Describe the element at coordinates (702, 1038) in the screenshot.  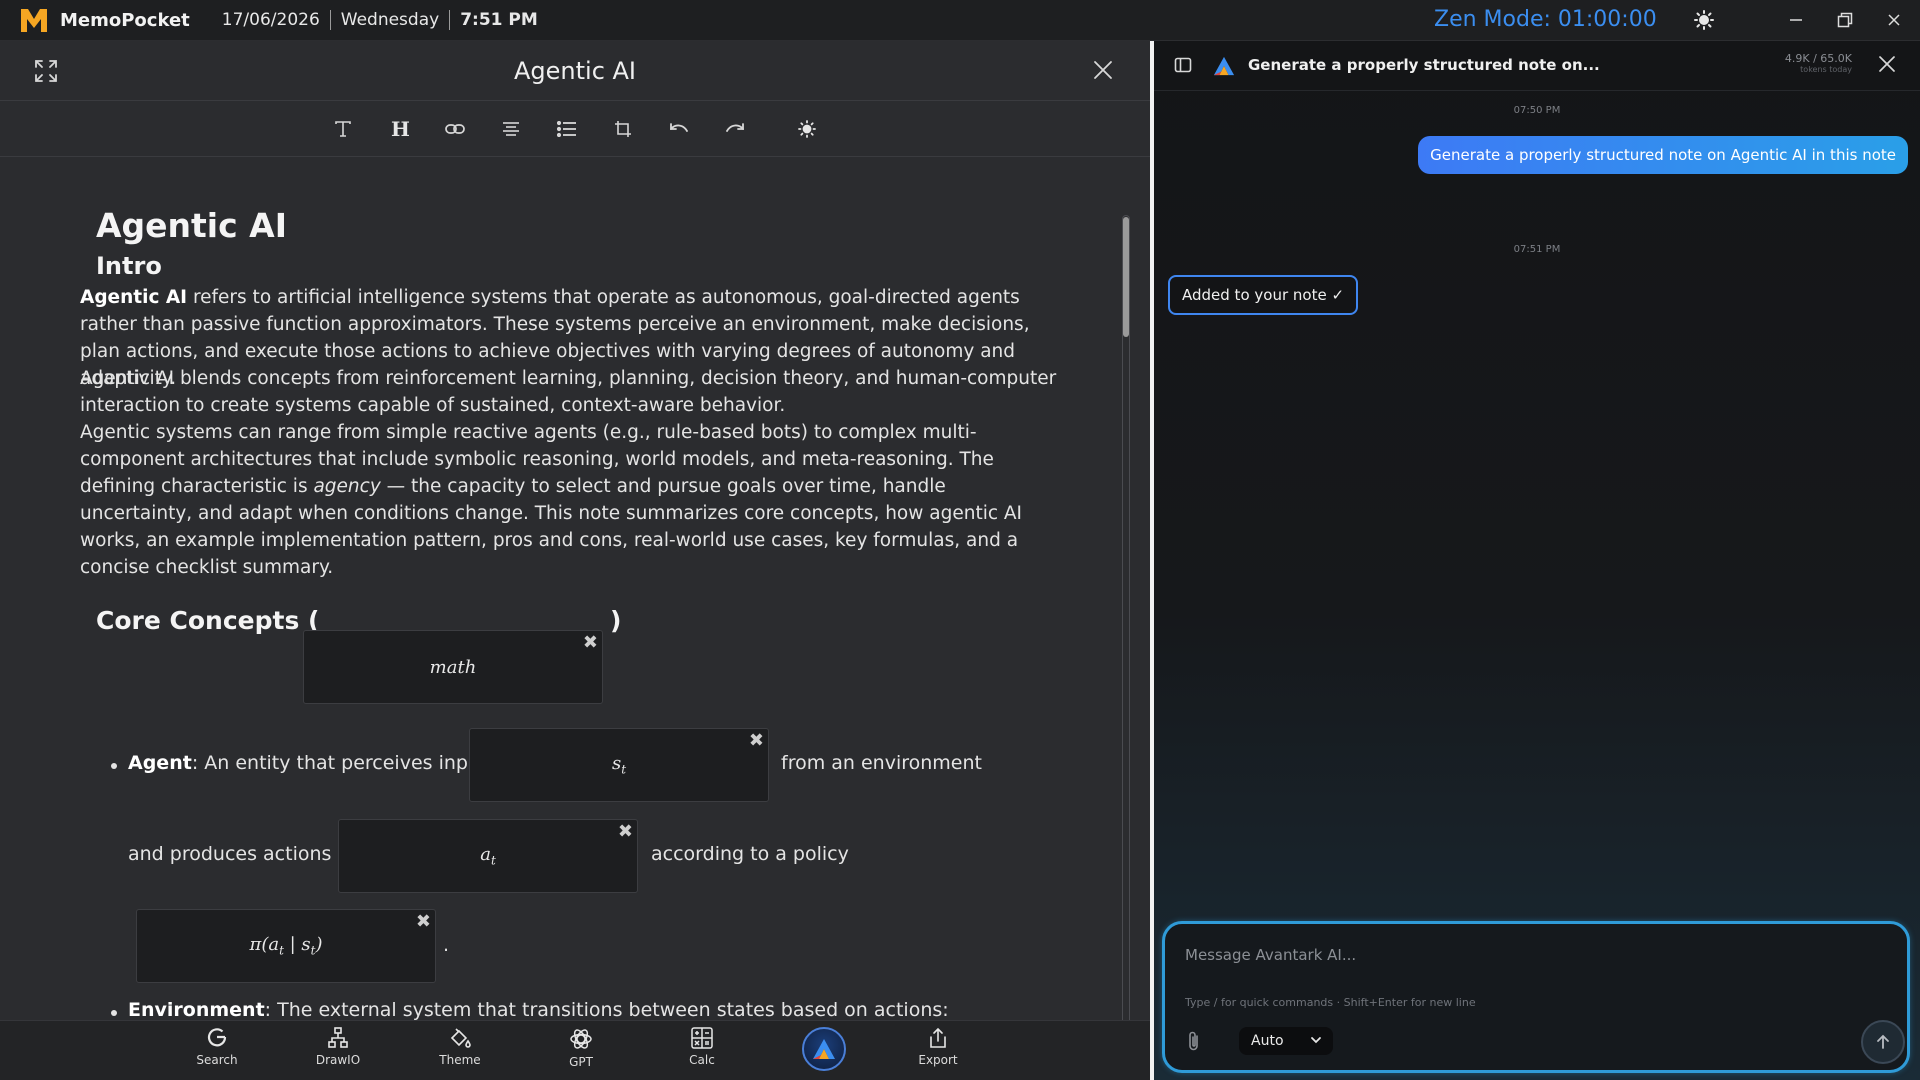
I see `calculator-icon` at that location.